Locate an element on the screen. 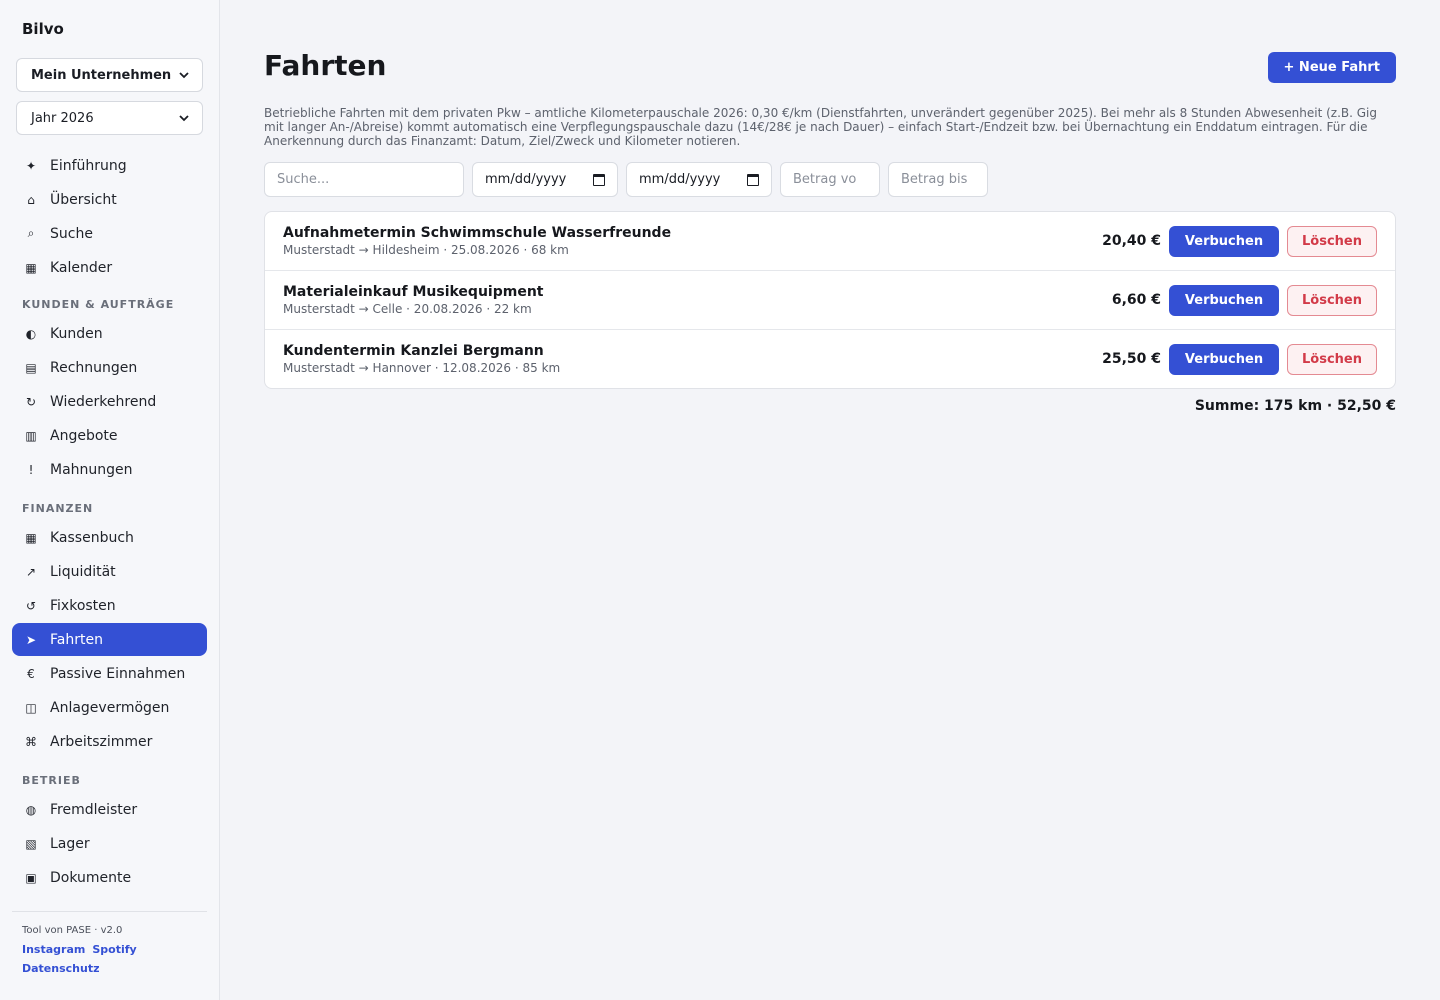 This screenshot has width=1440, height=1000. instagram-link: Instagram is located at coordinates (53, 949).